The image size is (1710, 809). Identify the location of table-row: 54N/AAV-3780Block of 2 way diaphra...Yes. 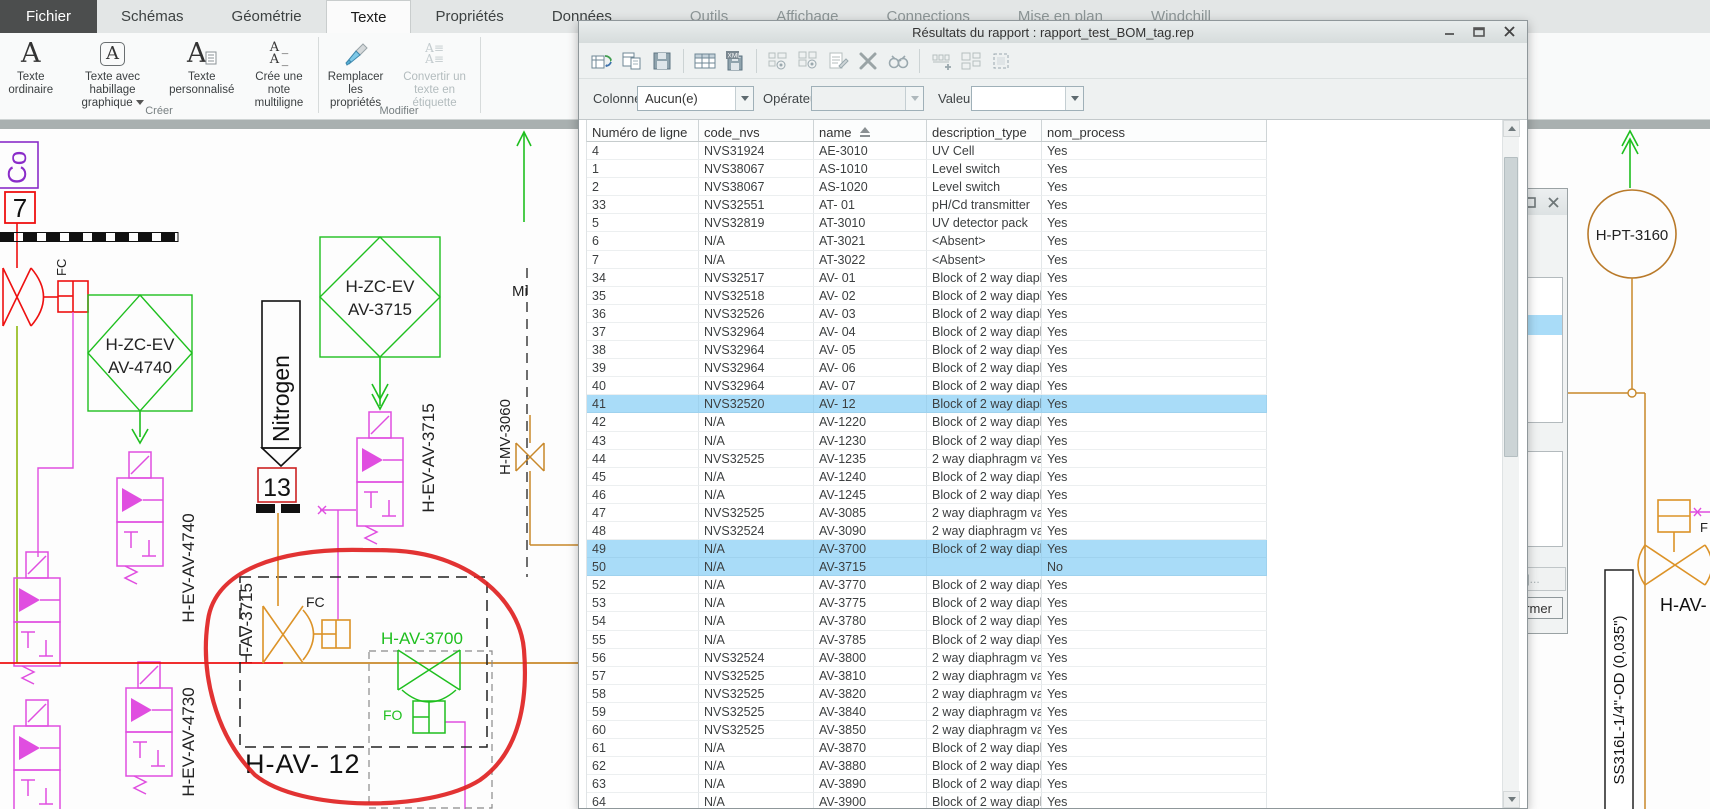
(927, 621).